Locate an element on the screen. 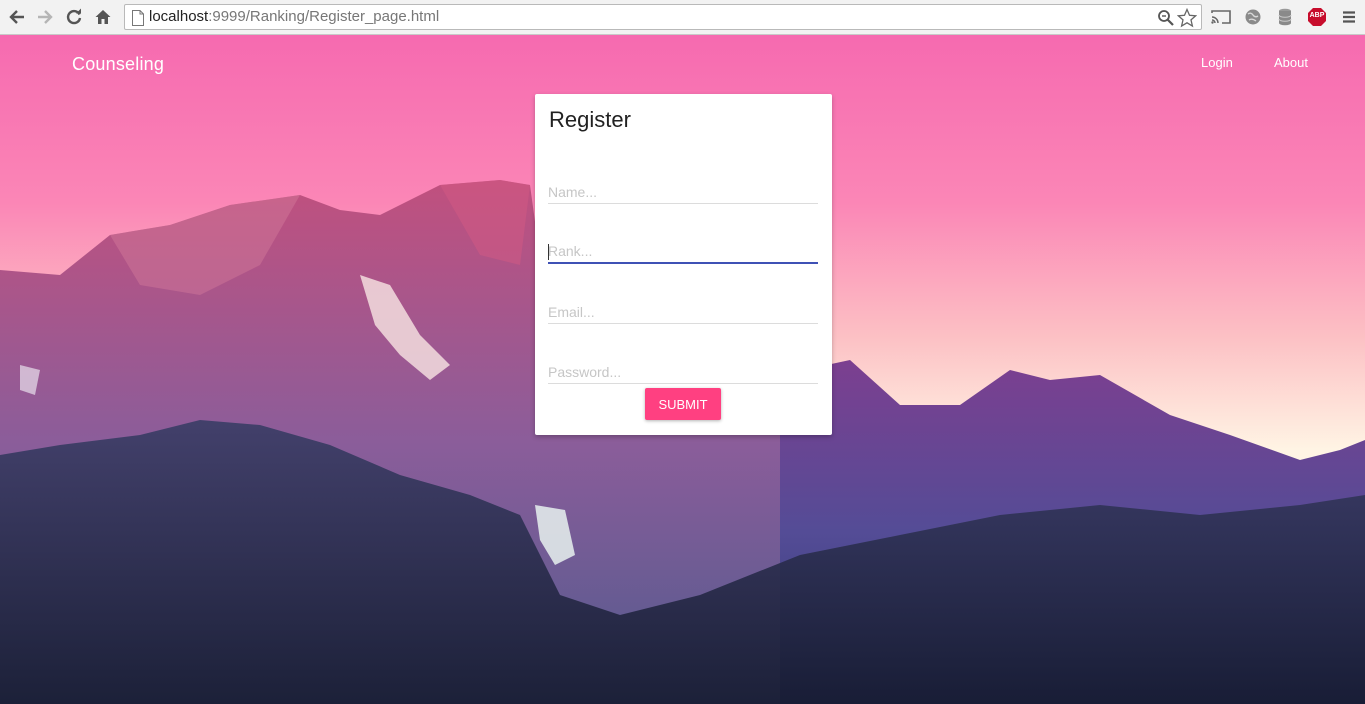 This screenshot has width=1365, height=704. abp-label: ABP is located at coordinates (1317, 15).